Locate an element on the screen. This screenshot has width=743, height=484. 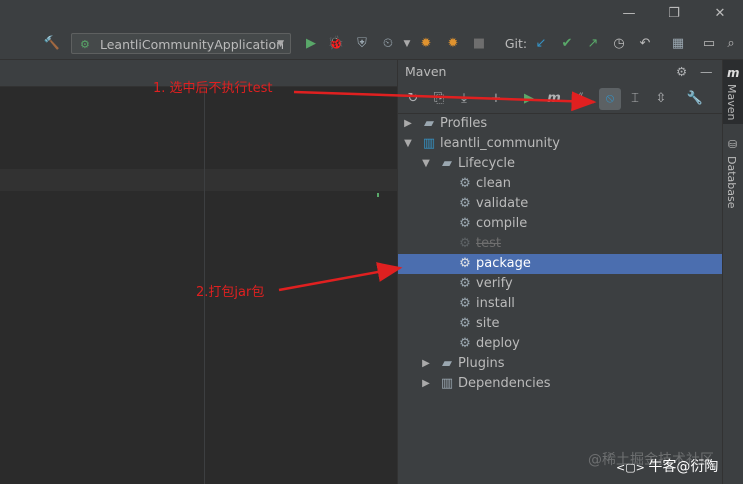
annotation-package-jar: 2.打包jar包 is located at coordinates (230, 292).